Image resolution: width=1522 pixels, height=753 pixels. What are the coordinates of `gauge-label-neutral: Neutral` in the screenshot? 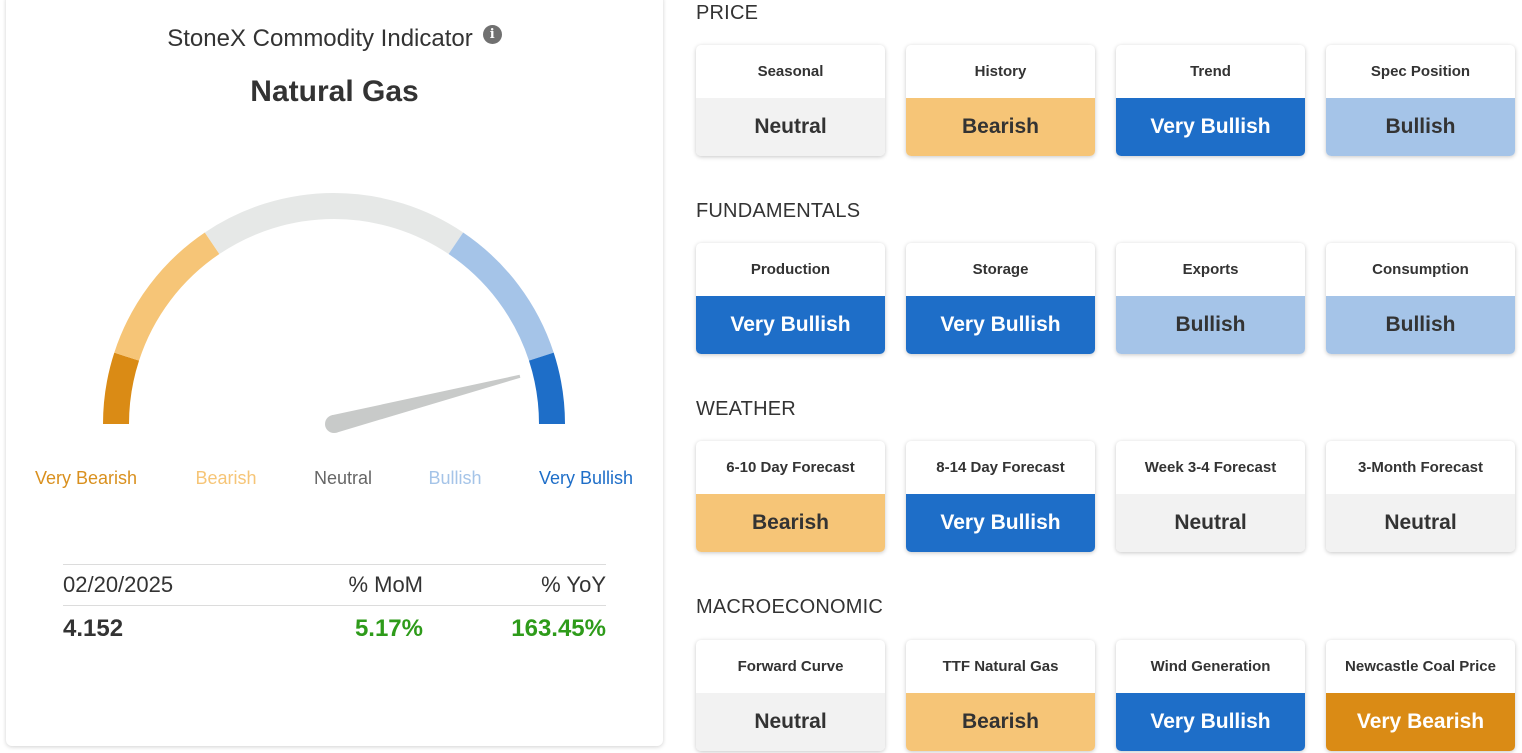 It's located at (343, 478).